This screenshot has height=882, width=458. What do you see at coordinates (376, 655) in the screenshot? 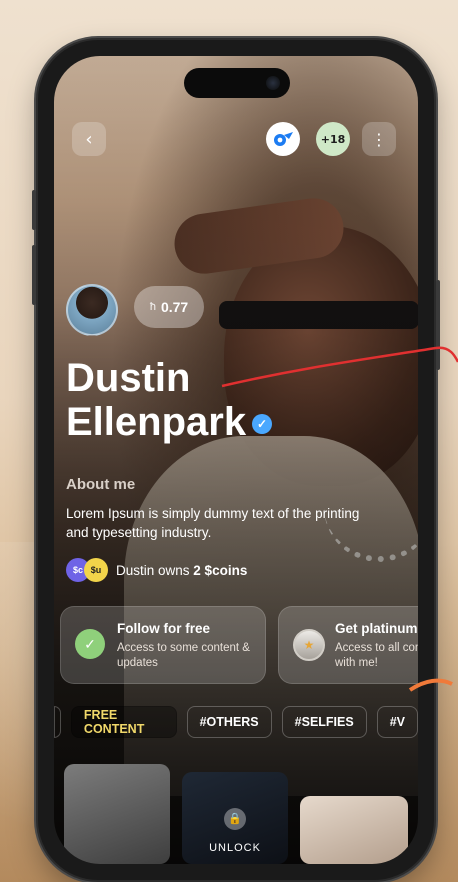
I see `card-subtitle: Access to all content and DM with me!` at bounding box center [376, 655].